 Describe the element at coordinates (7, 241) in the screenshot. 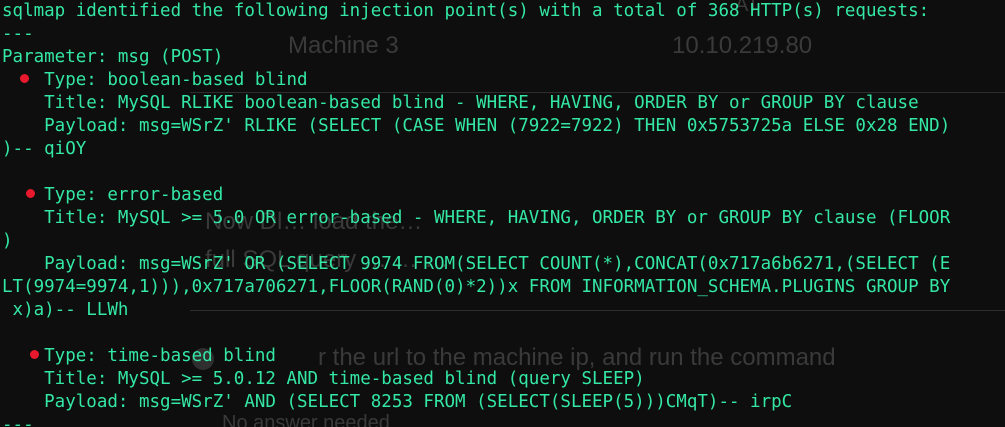

I see `terminal-line: )` at that location.